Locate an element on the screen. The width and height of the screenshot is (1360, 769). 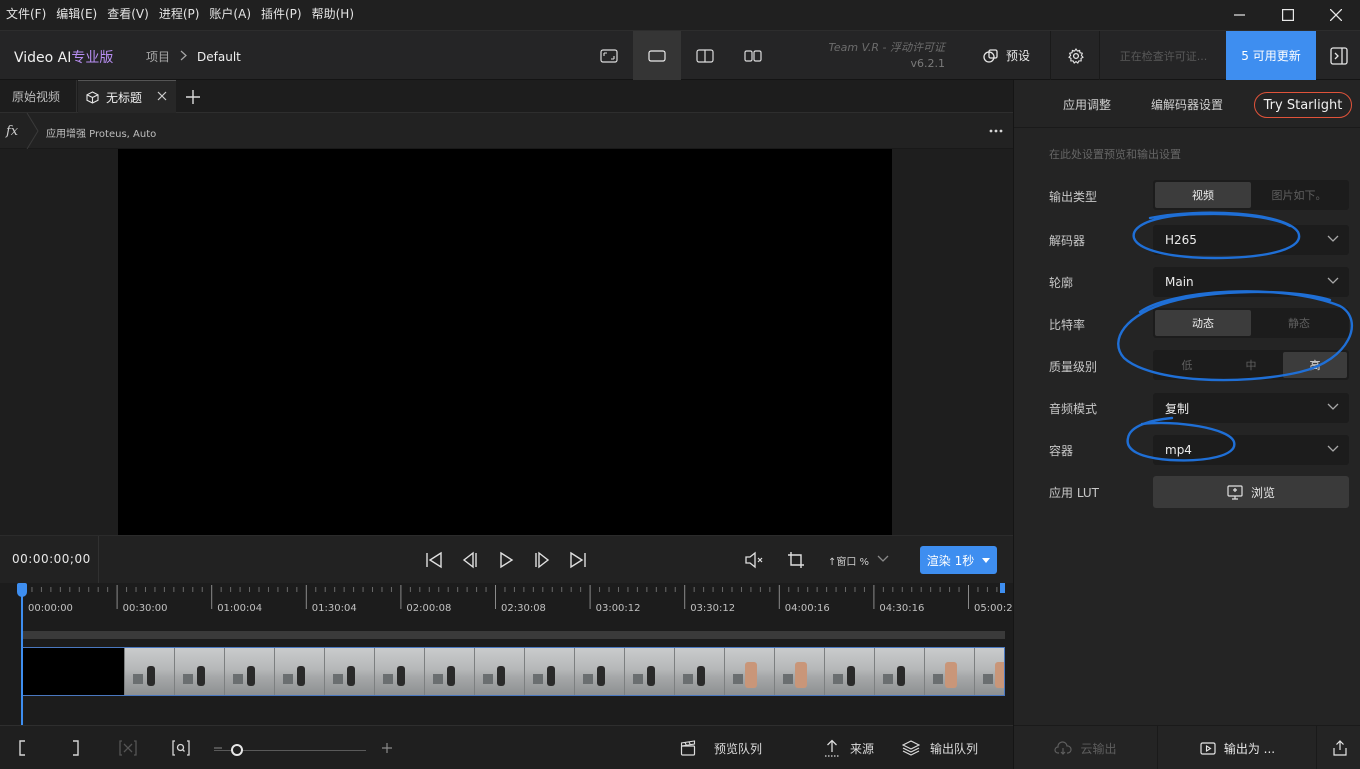
crop-button is located at coordinates (796, 560).